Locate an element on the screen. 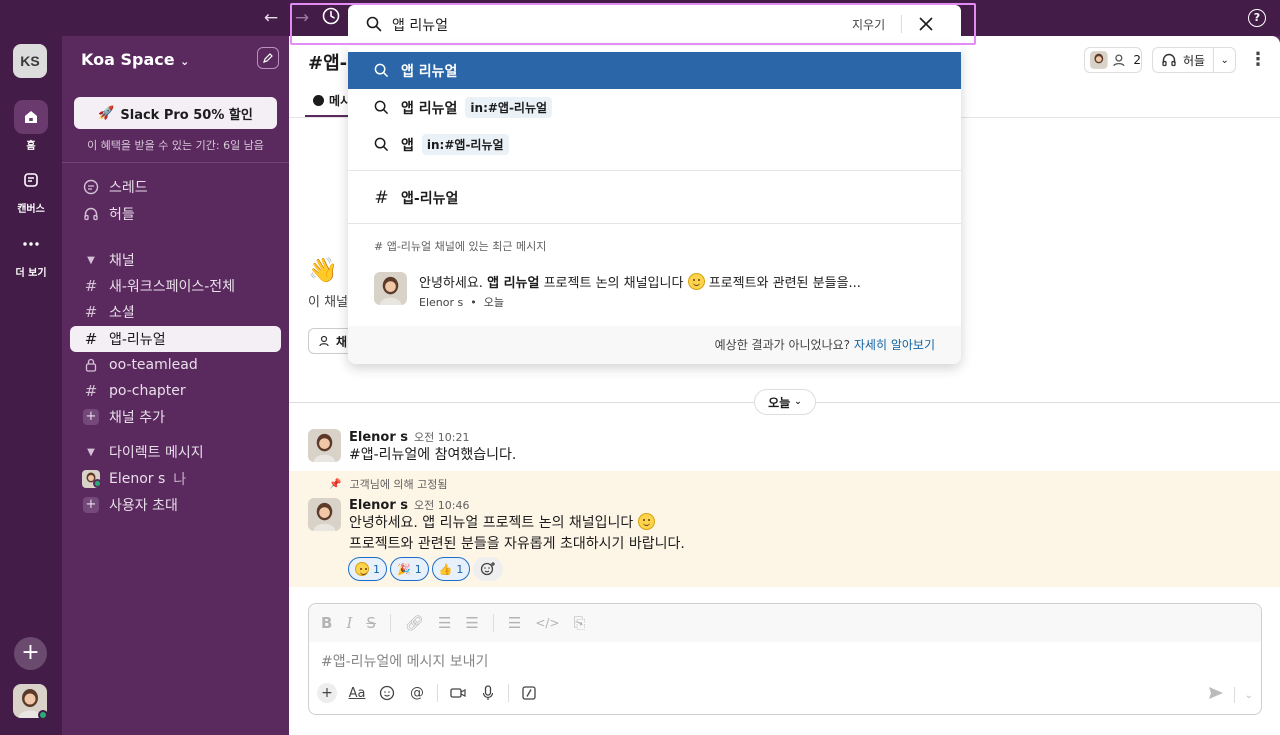 This screenshot has height=735, width=1280. close-icon is located at coordinates (926, 24).